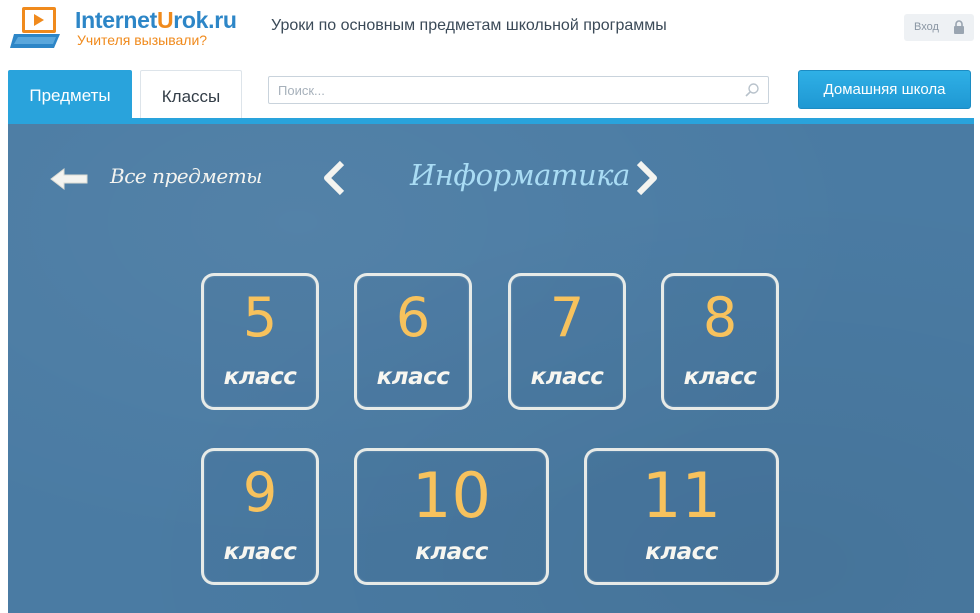 Image resolution: width=980 pixels, height=613 pixels. Describe the element at coordinates (37, 28) in the screenshot. I see `laptop-play-icon` at that location.